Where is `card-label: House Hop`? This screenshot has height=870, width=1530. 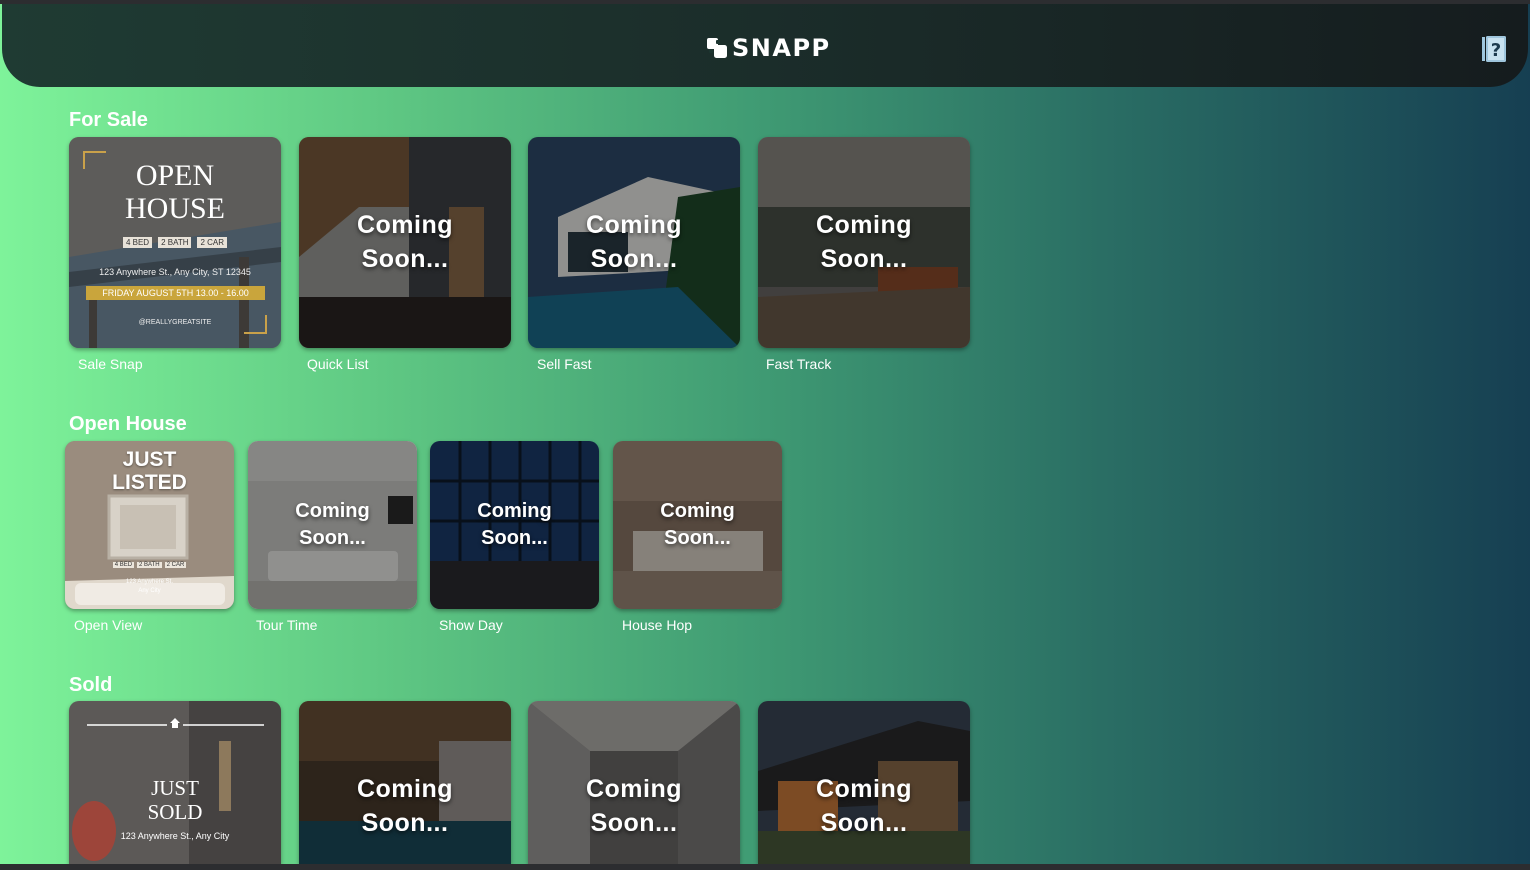
card-label: House Hop is located at coordinates (657, 625).